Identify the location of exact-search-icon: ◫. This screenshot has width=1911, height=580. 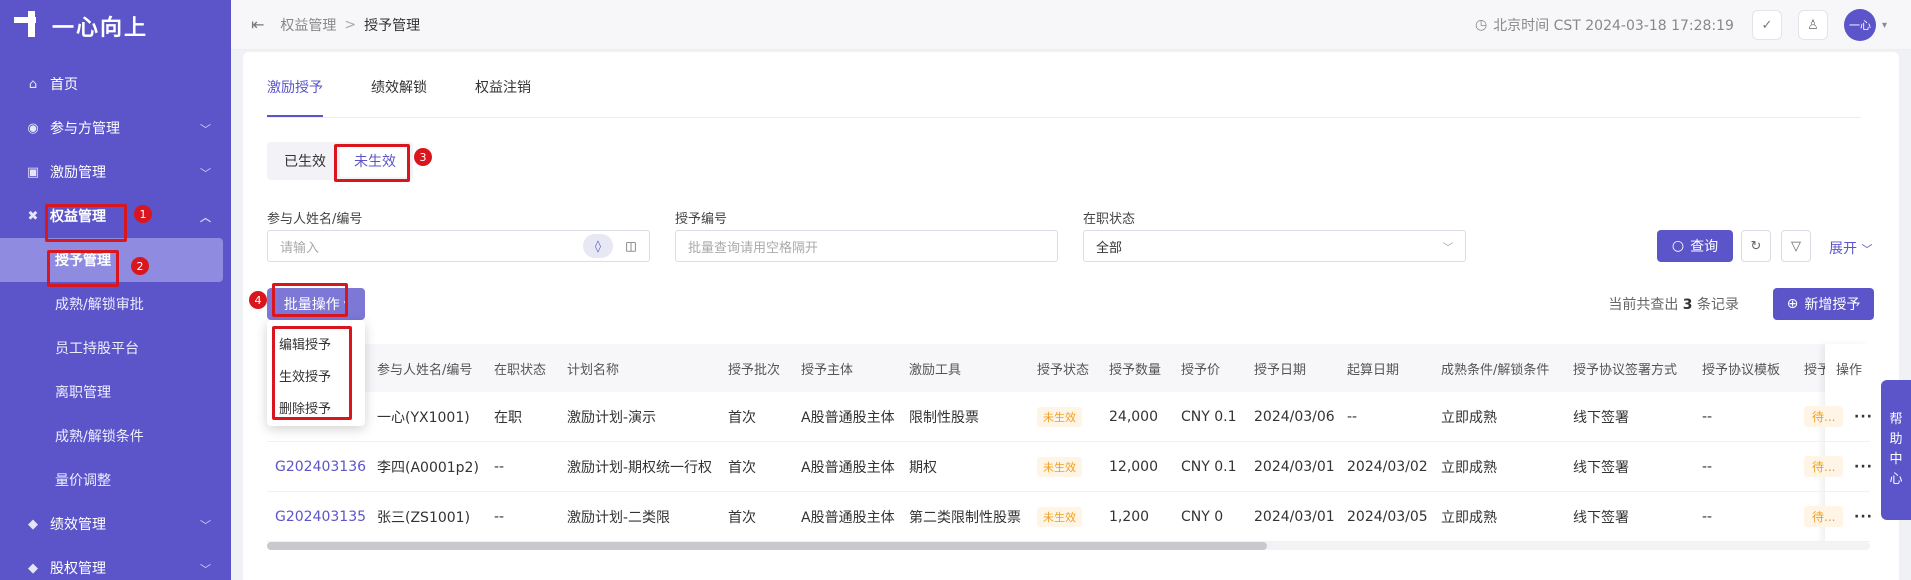
(631, 246).